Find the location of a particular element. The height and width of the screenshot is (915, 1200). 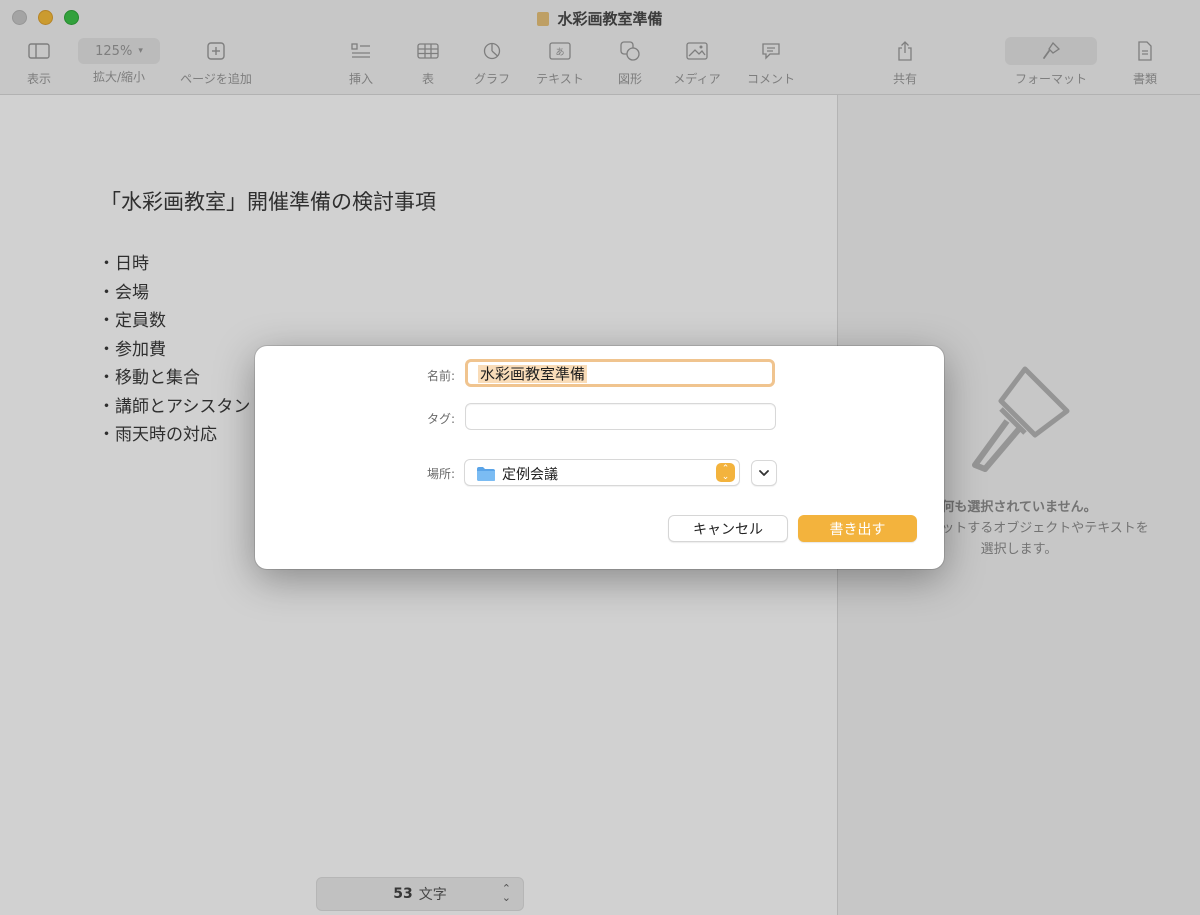

file-name-field: 水彩画教室準備 is located at coordinates (620, 373).